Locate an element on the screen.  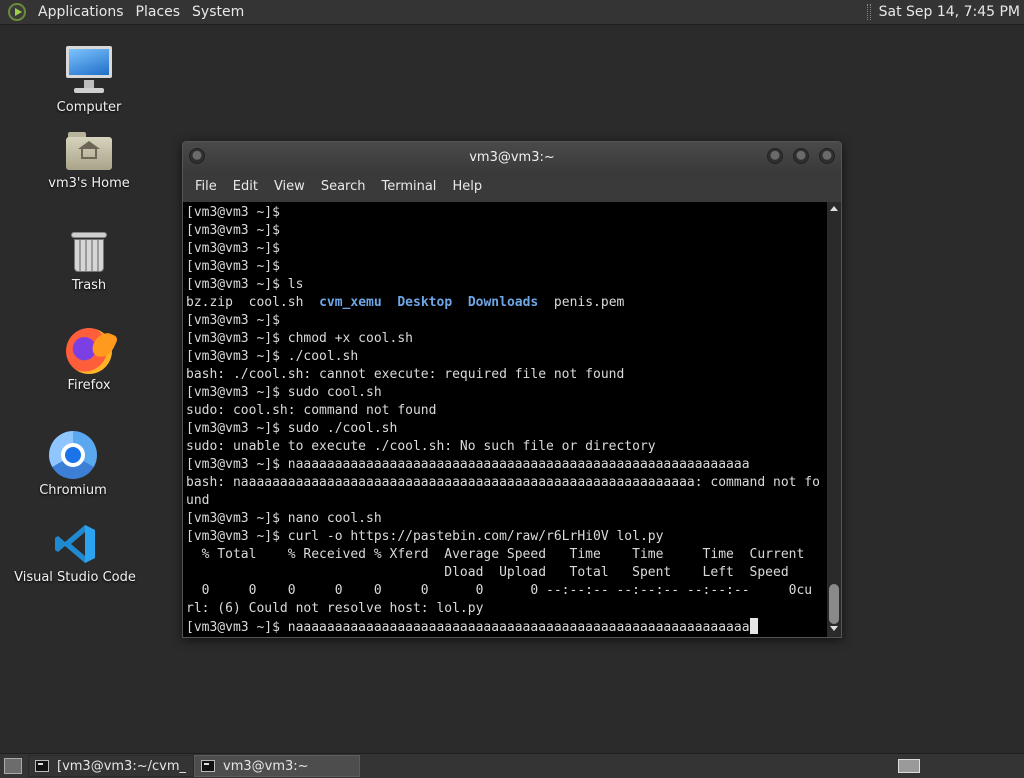
minimize-button is located at coordinates (775, 156).